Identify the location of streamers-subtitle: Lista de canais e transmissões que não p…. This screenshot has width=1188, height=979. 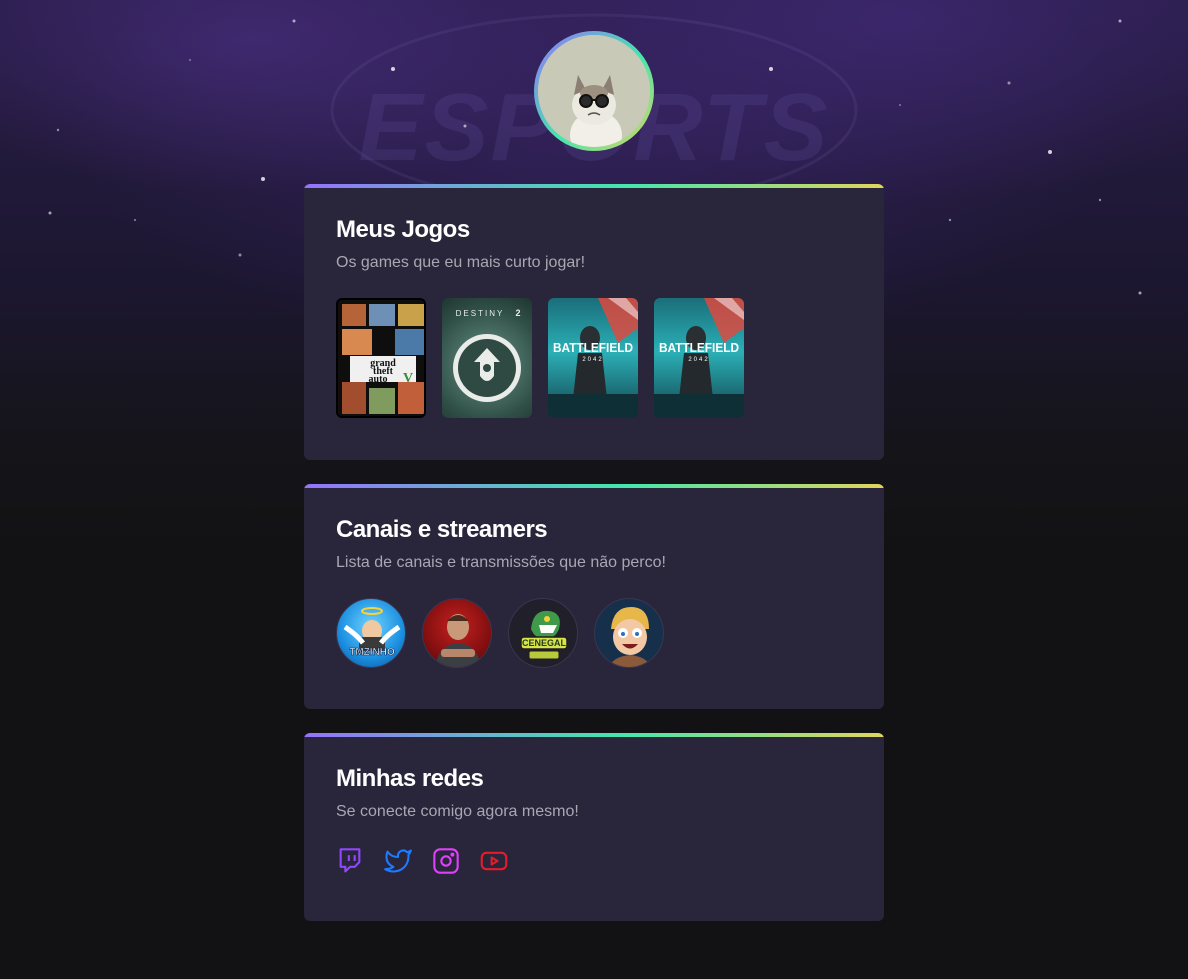
(501, 562).